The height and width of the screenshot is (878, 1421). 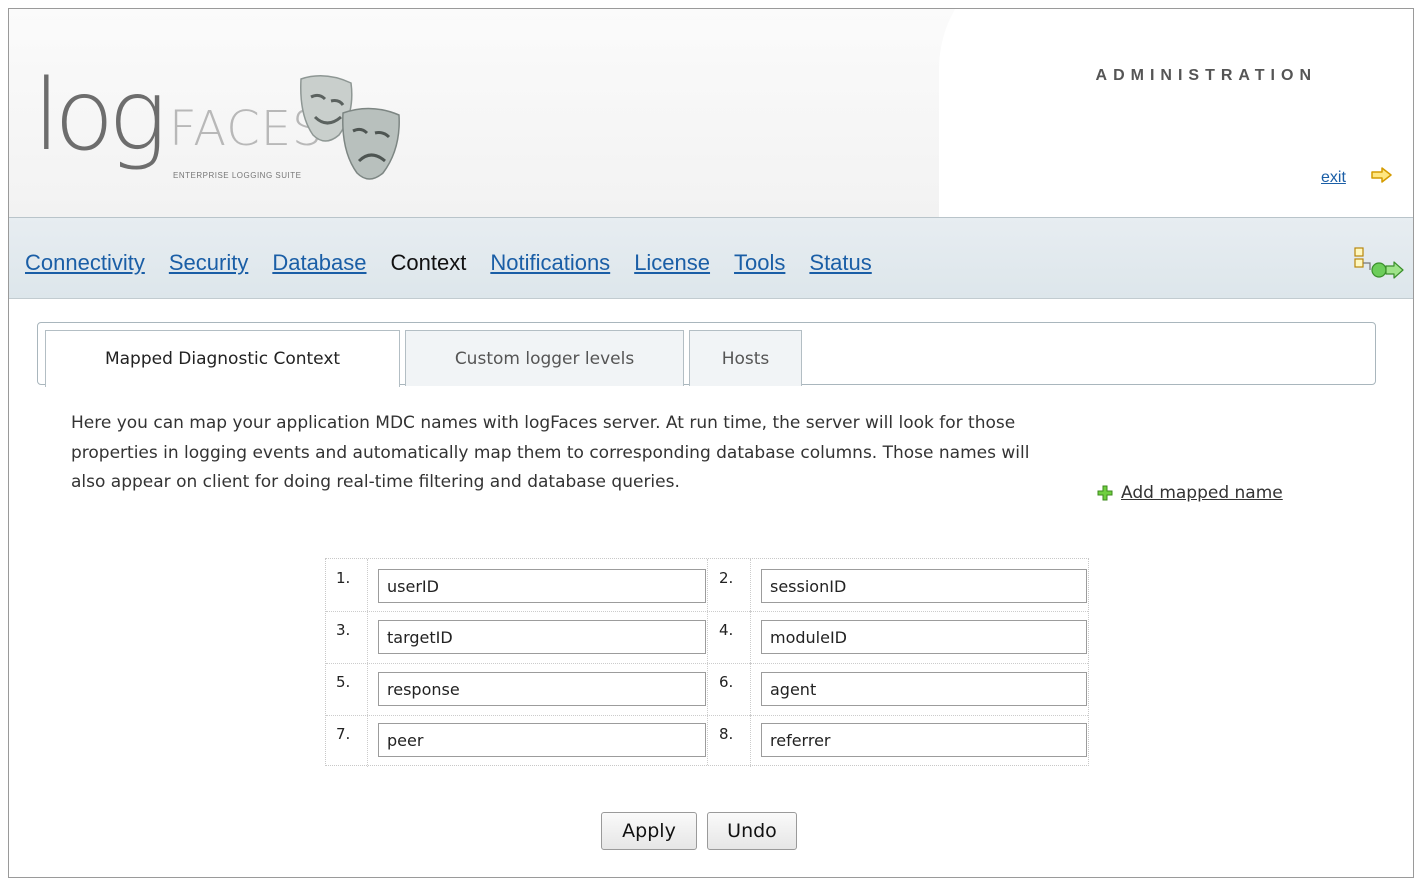 What do you see at coordinates (730, 689) in the screenshot?
I see `mapping-number-6: 6.` at bounding box center [730, 689].